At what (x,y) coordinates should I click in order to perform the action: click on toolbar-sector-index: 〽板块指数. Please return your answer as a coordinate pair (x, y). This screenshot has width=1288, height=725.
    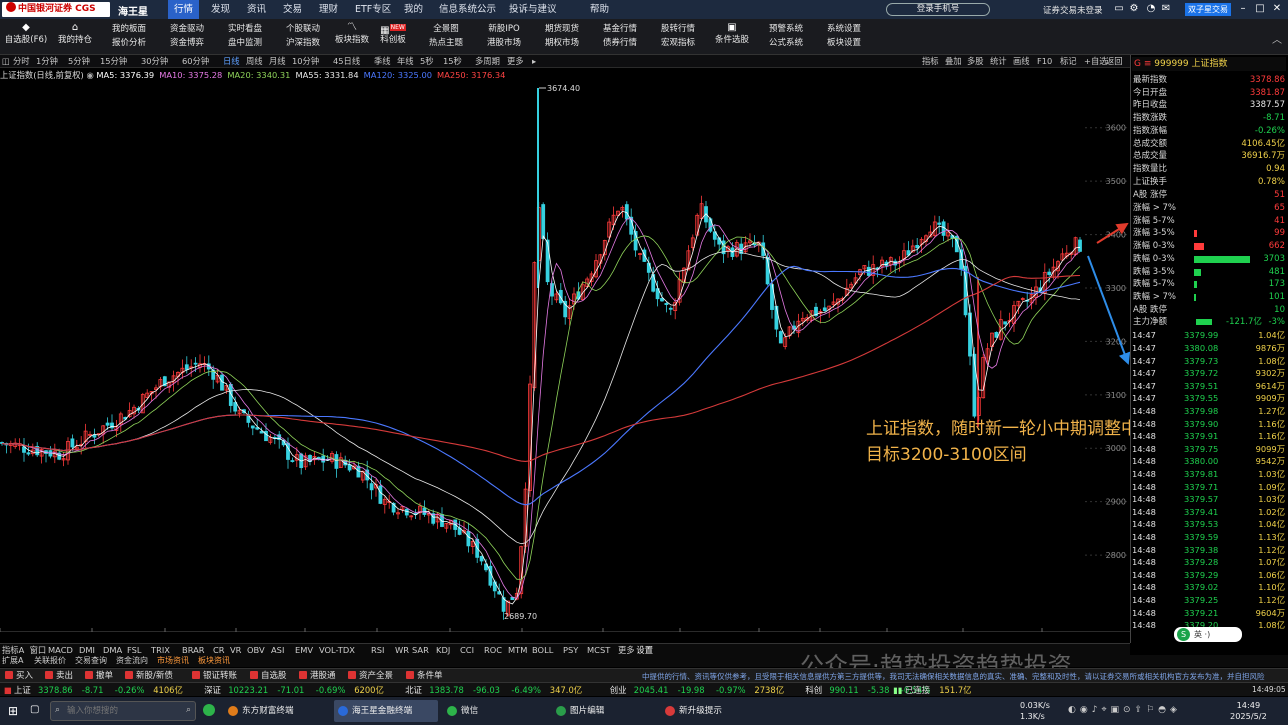
    Looking at the image, I should click on (352, 37).